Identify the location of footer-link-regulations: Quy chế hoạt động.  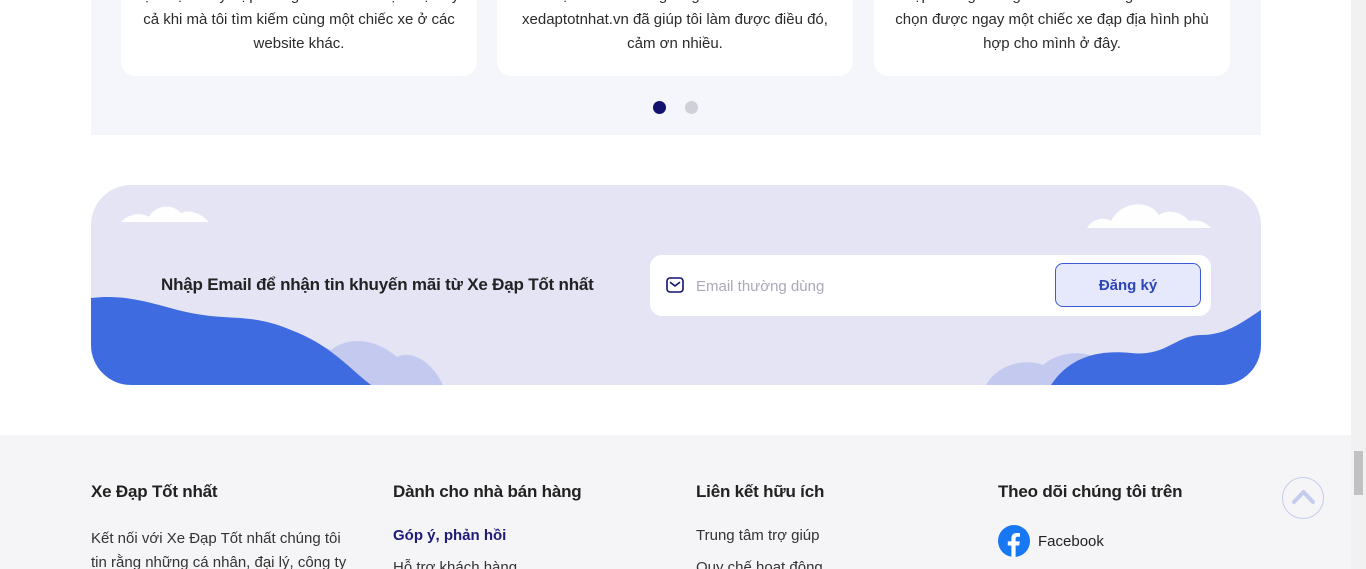
(759, 564).